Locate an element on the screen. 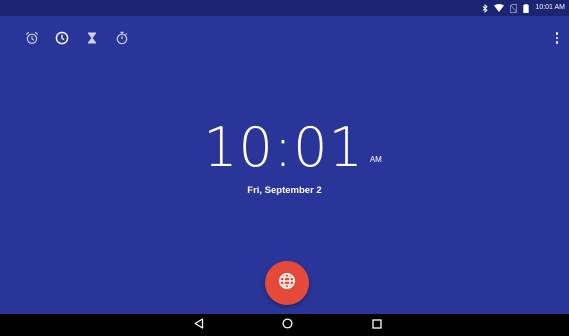  status-icons: 10:01 AM is located at coordinates (523, 8).